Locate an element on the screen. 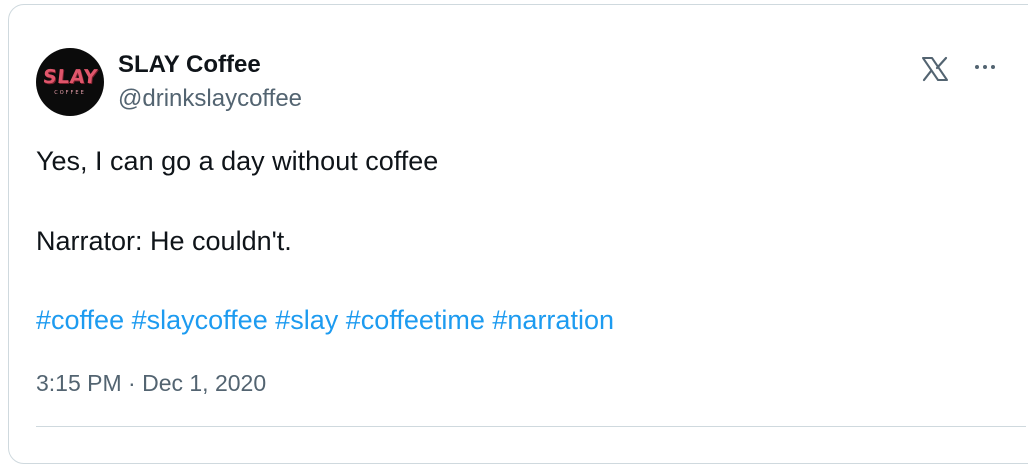 The width and height of the screenshot is (1028, 464). avatar-sub-text: COFFEE is located at coordinates (70, 93).